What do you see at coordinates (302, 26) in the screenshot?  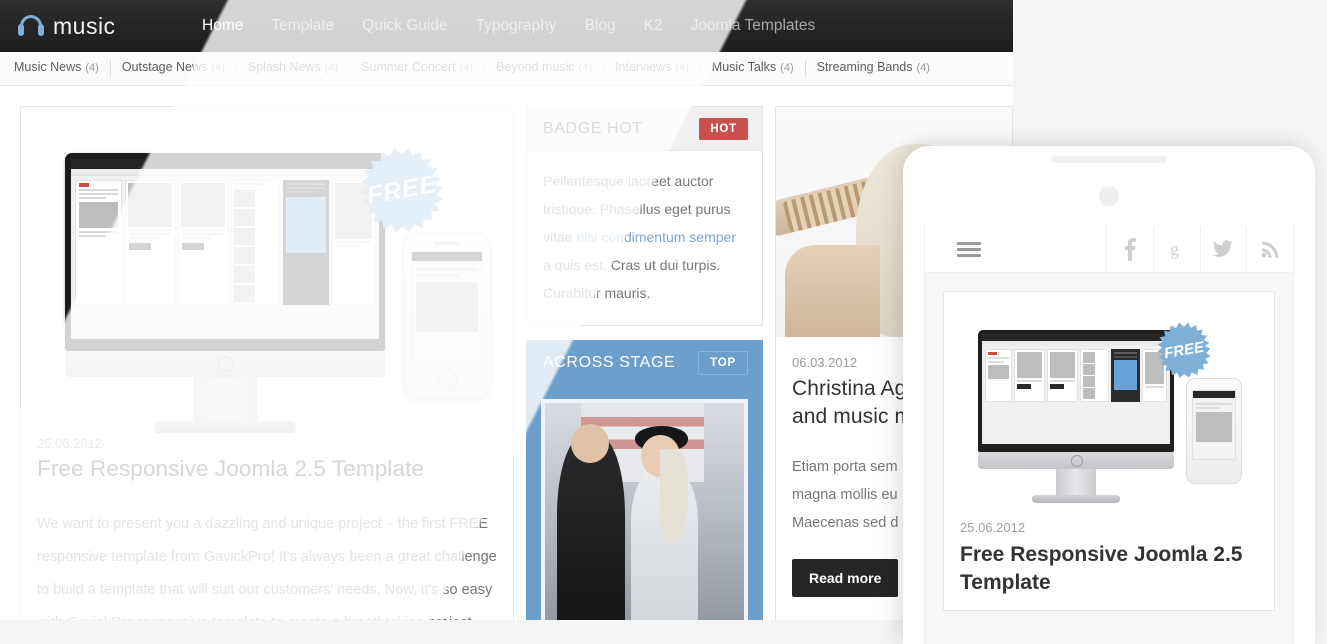 I see `menu-item-template: Template` at bounding box center [302, 26].